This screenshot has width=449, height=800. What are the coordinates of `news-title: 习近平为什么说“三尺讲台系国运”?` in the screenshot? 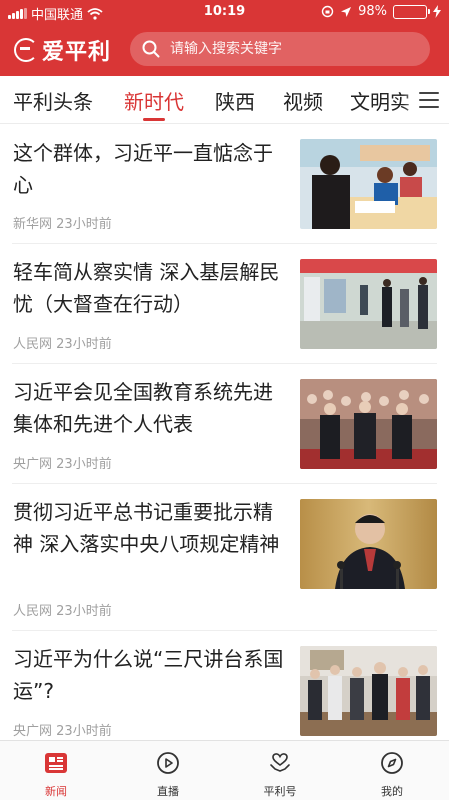 It's located at (148, 675).